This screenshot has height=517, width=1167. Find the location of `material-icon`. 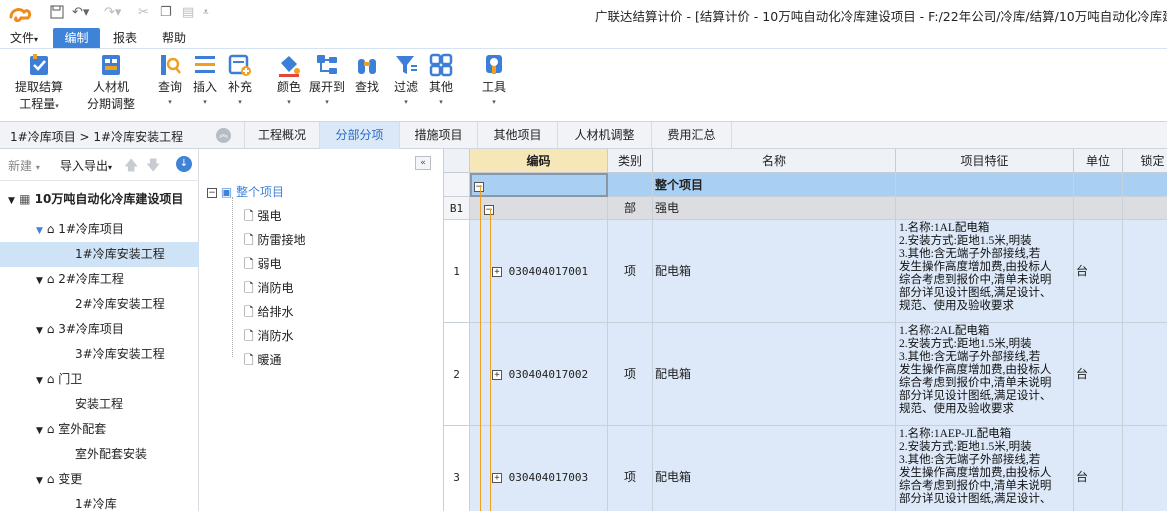

material-icon is located at coordinates (111, 65).